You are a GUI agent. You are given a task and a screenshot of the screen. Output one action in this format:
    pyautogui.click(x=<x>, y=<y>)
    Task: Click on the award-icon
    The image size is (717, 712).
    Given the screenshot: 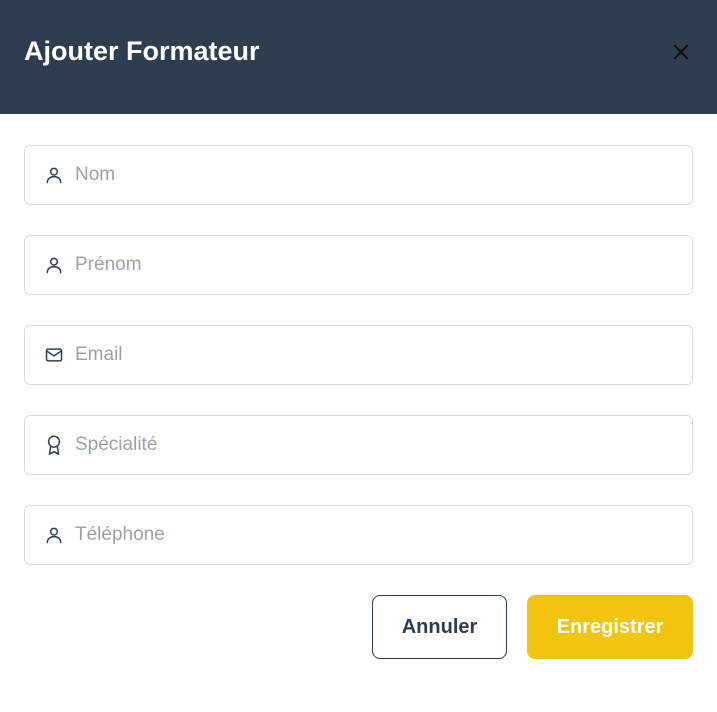 What is the action you would take?
    pyautogui.click(x=54, y=445)
    